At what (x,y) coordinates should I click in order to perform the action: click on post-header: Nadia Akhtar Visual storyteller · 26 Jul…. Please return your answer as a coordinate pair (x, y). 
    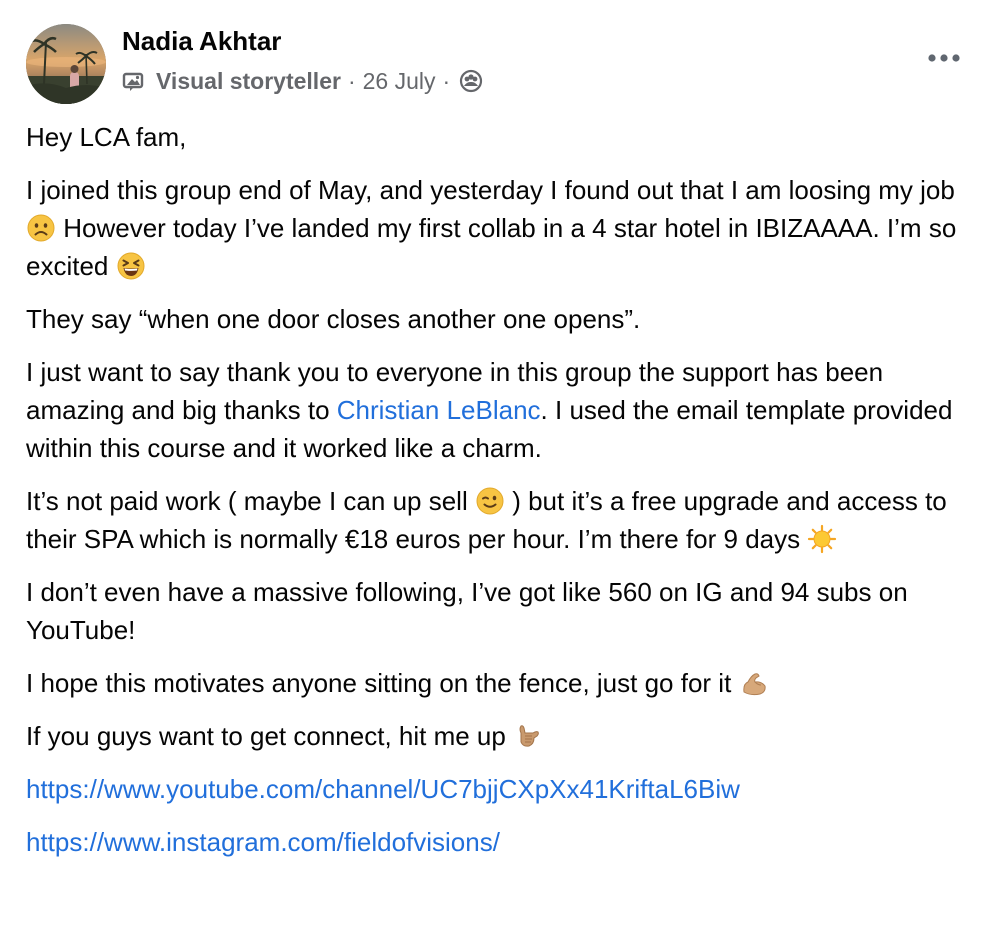
    Looking at the image, I should click on (496, 65).